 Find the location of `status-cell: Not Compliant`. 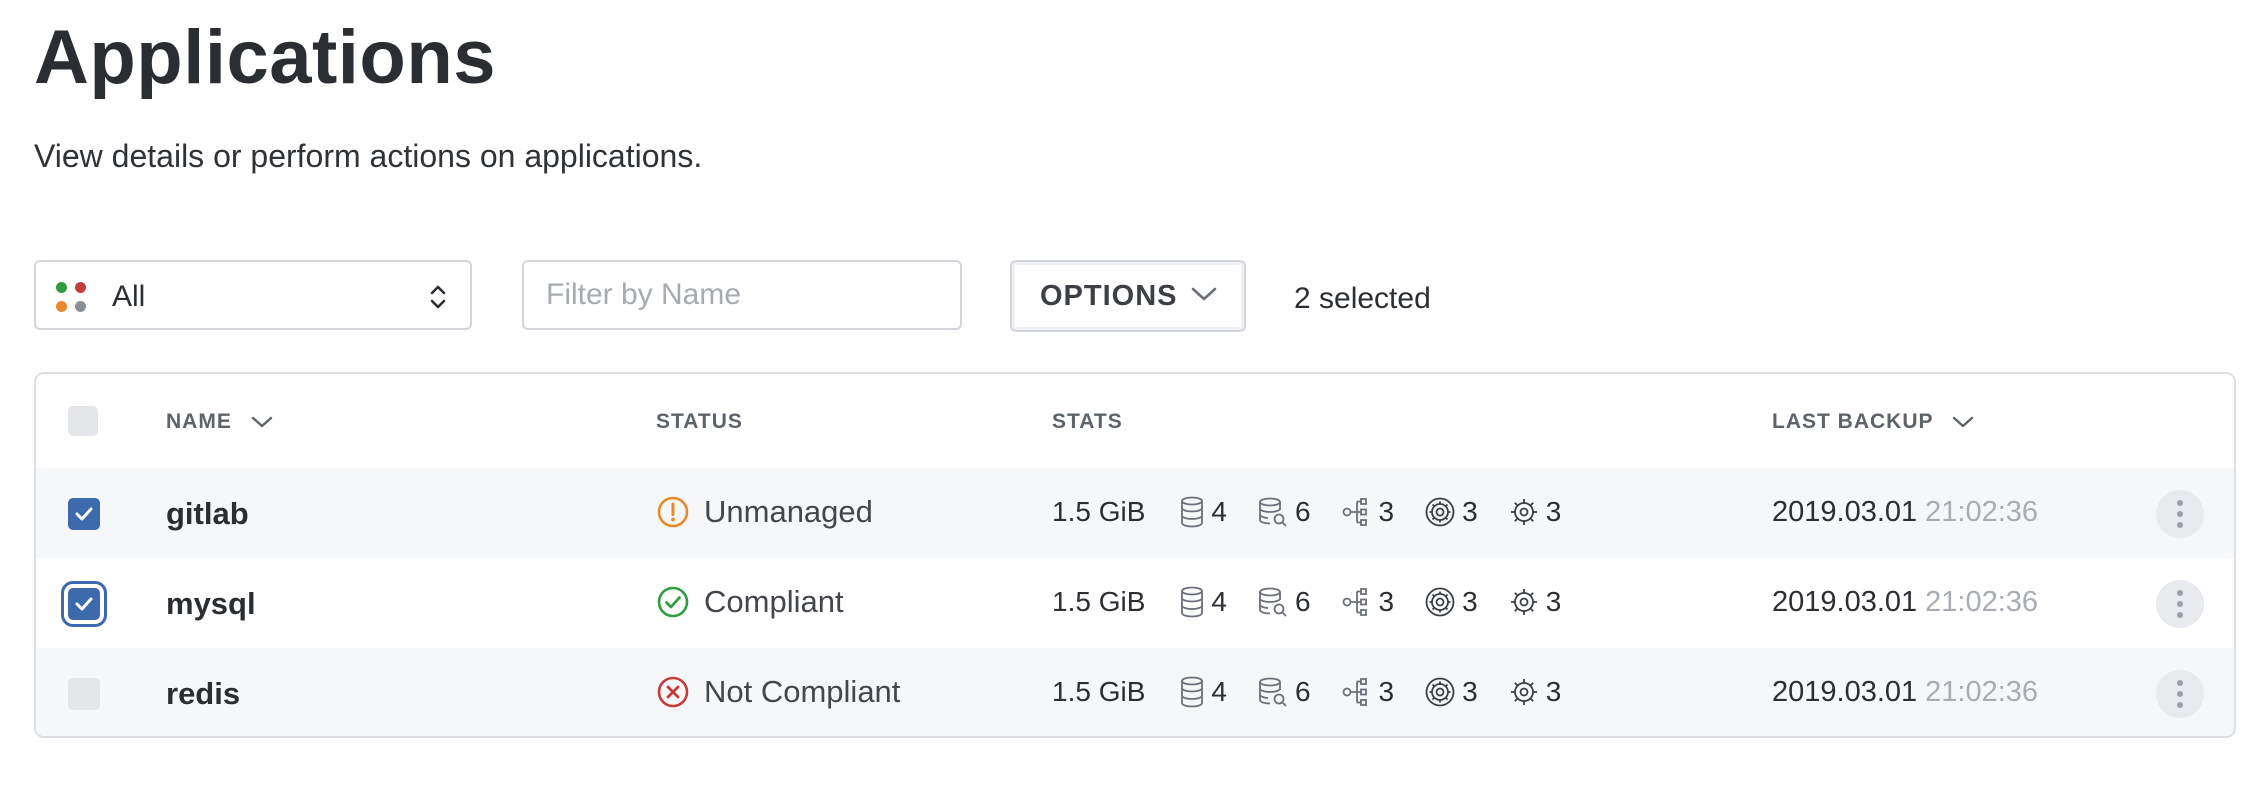

status-cell: Not Compliant is located at coordinates (778, 692).